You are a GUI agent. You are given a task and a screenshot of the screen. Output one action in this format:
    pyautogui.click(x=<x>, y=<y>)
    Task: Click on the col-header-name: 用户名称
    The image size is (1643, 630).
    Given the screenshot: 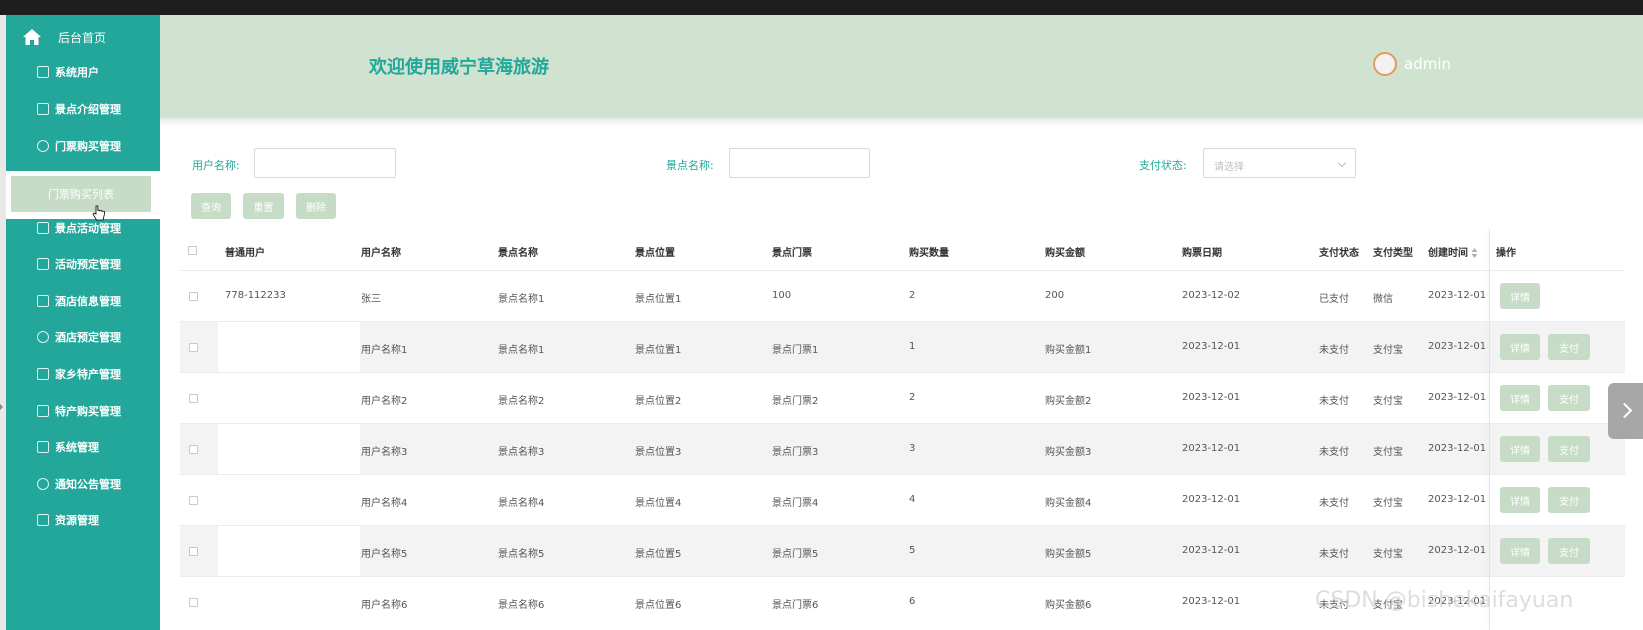 What is the action you would take?
    pyautogui.click(x=381, y=253)
    